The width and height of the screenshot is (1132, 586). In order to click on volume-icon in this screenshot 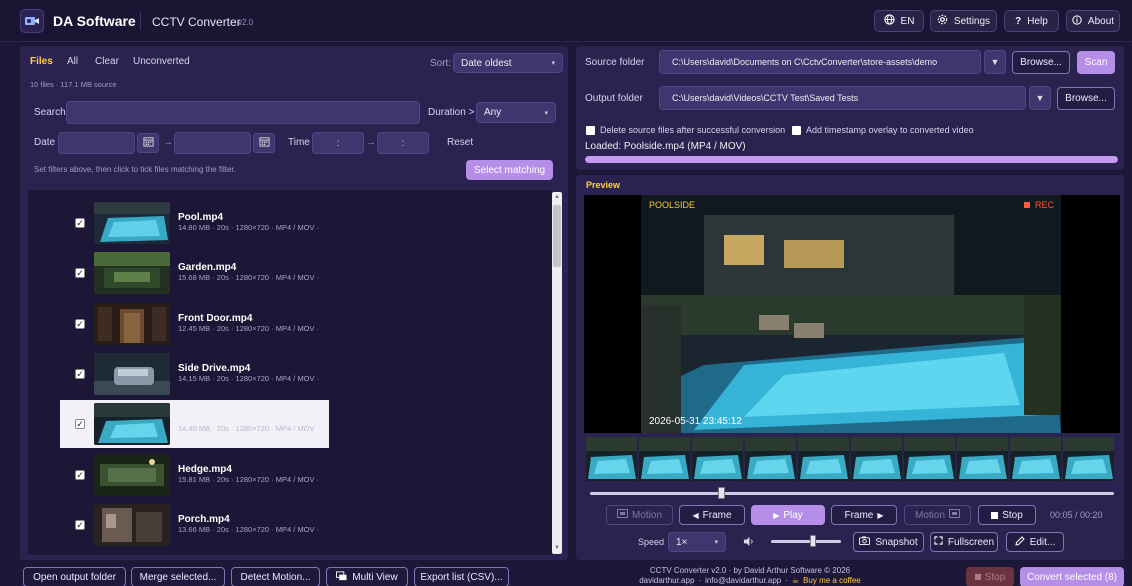, I will do `click(748, 543)`.